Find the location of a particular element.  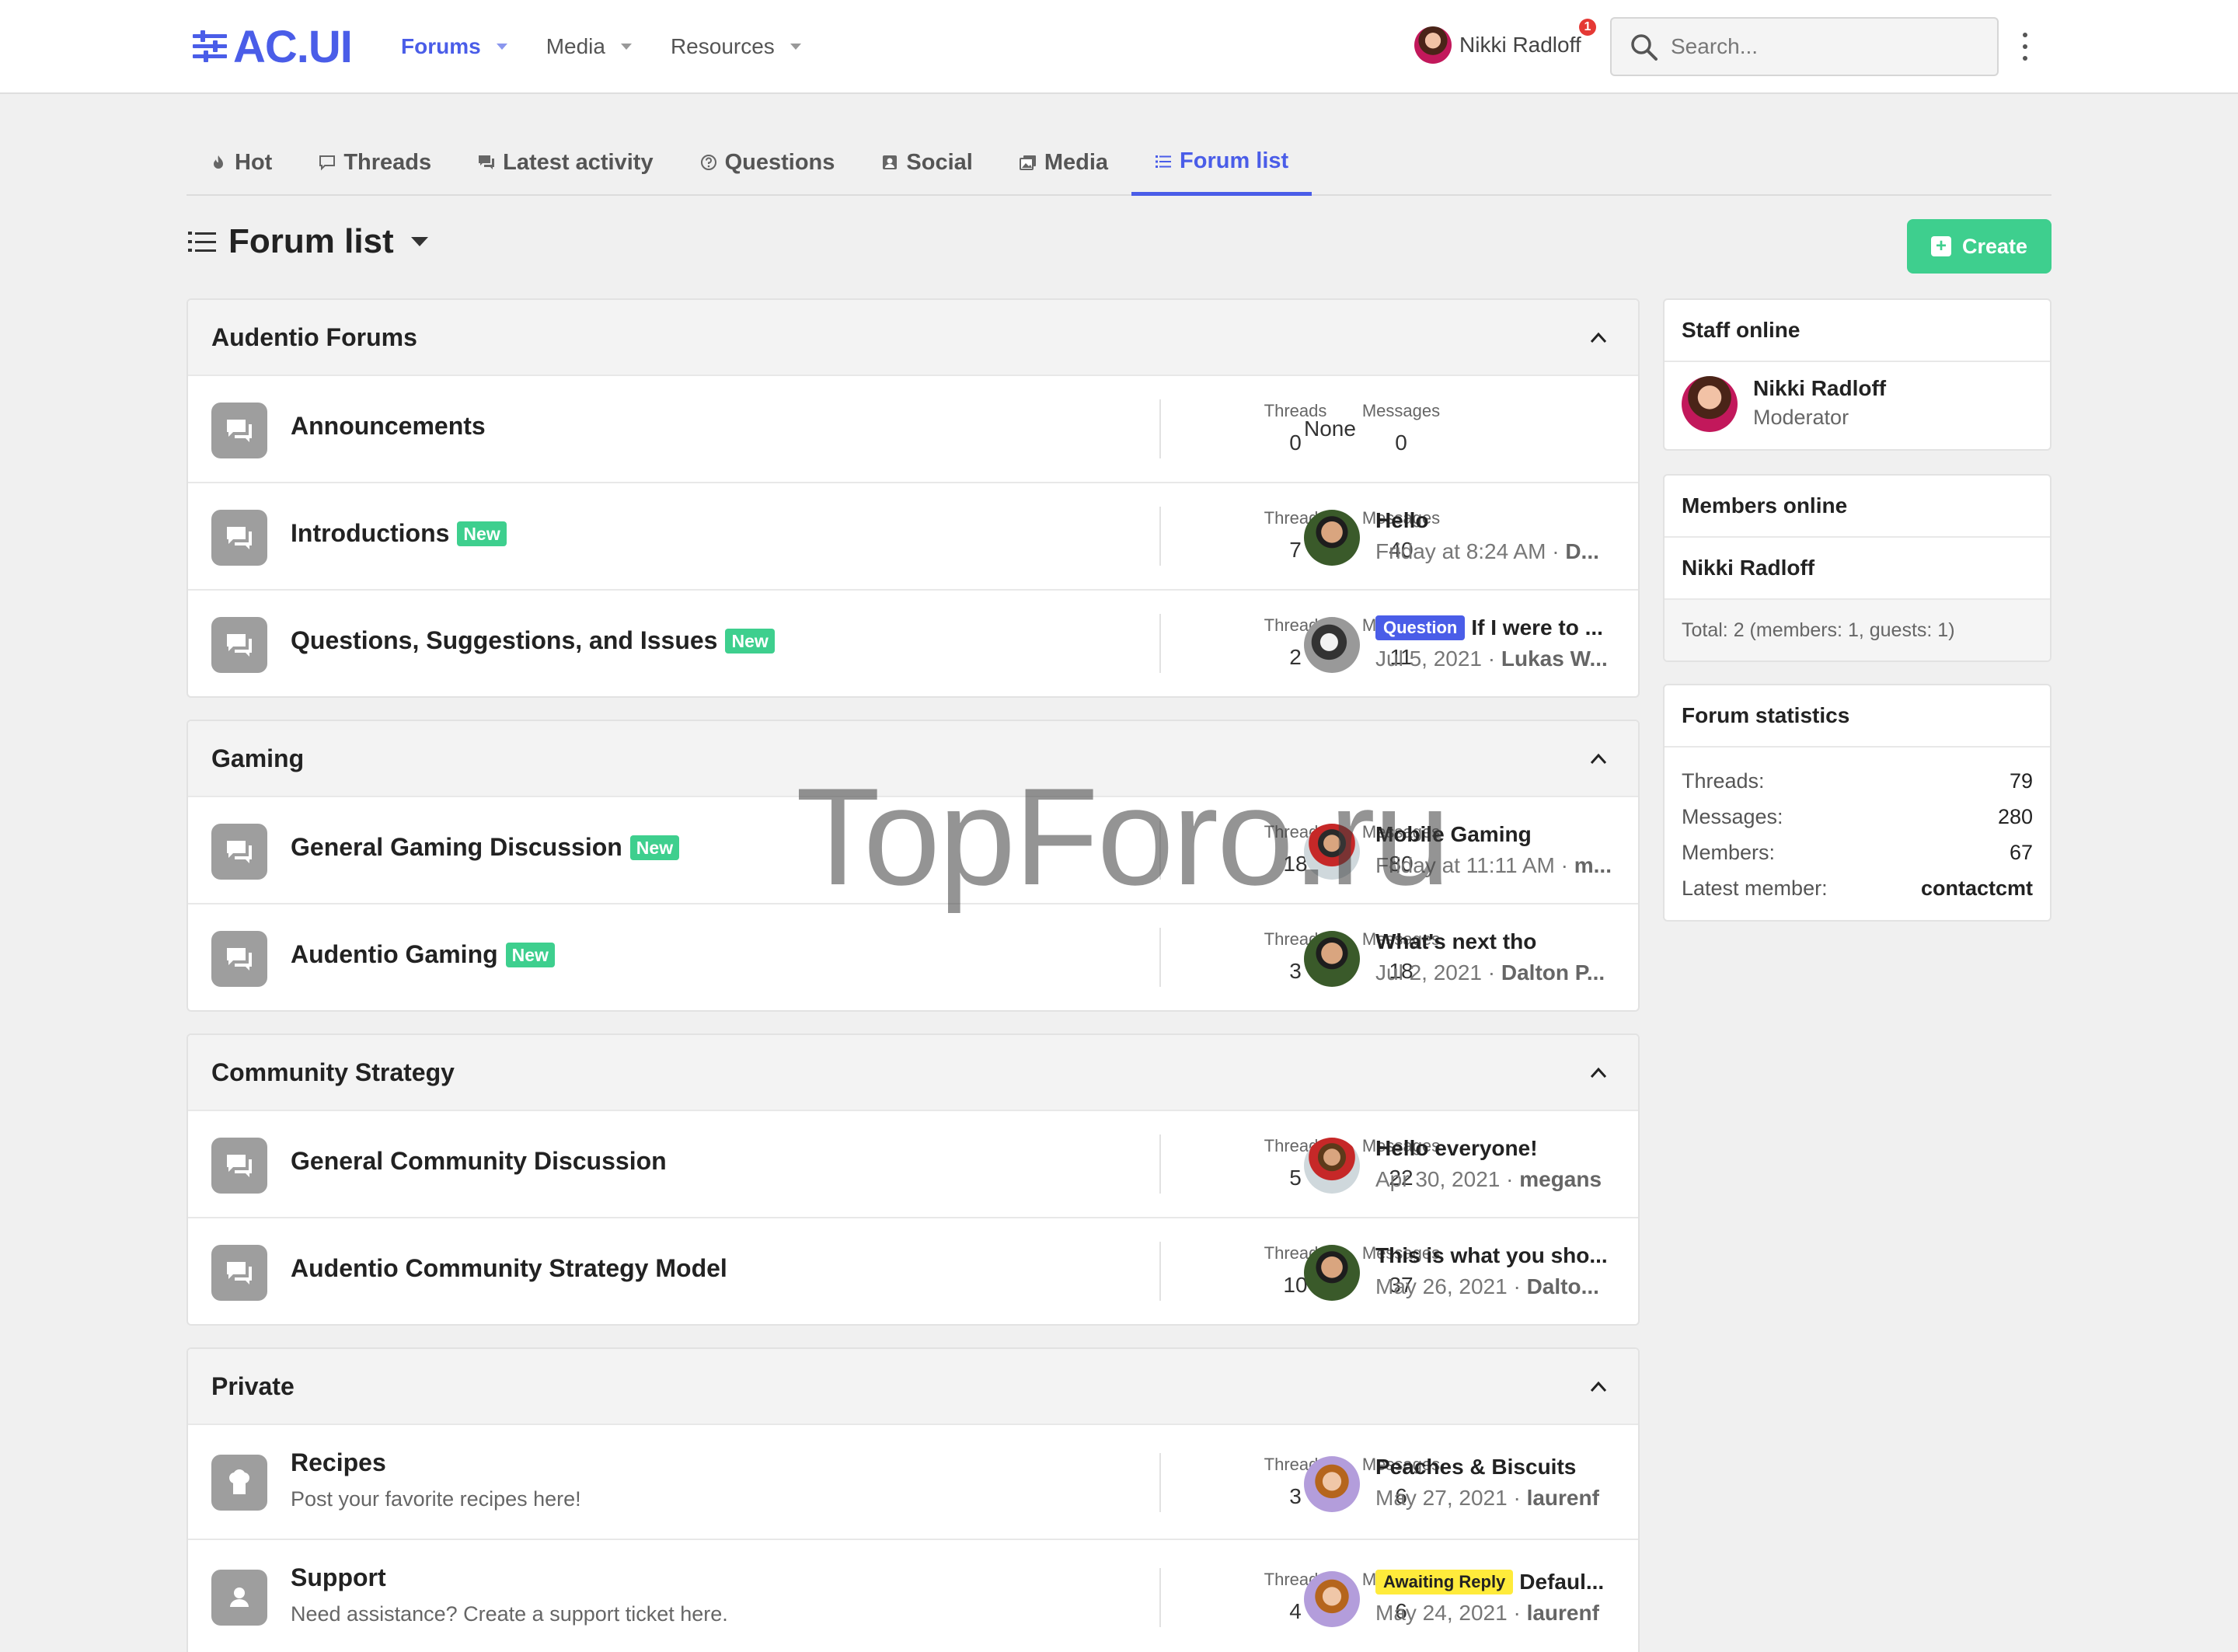

category-header: Community Strategy is located at coordinates (913, 1072).